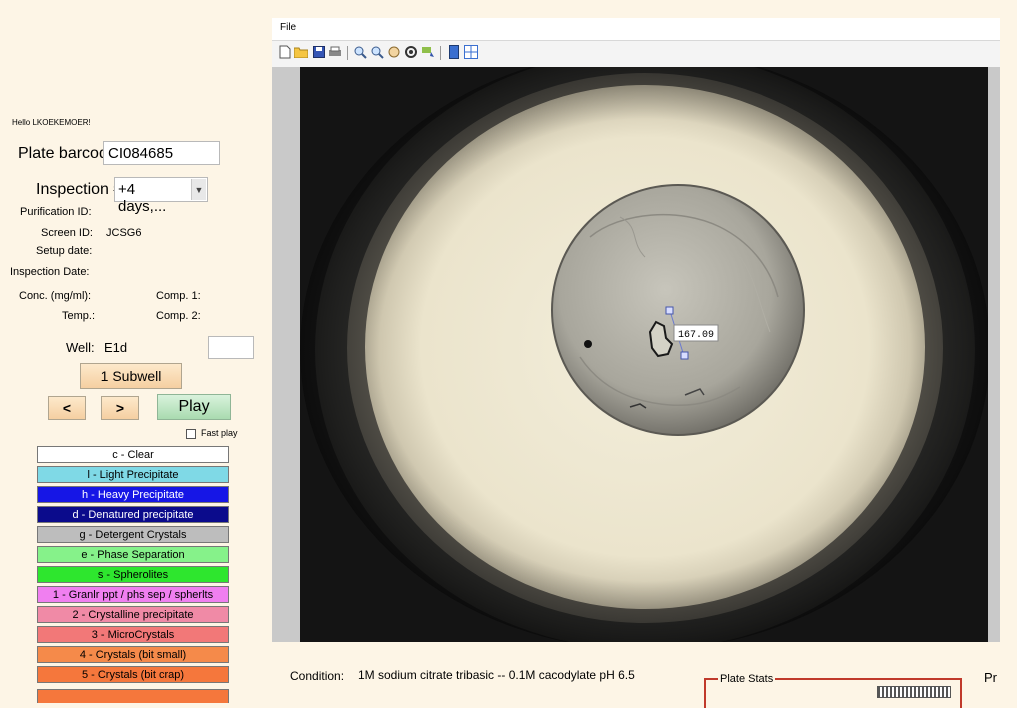 The width and height of the screenshot is (1017, 708). What do you see at coordinates (914, 692) in the screenshot?
I see `plate-stats-bar` at bounding box center [914, 692].